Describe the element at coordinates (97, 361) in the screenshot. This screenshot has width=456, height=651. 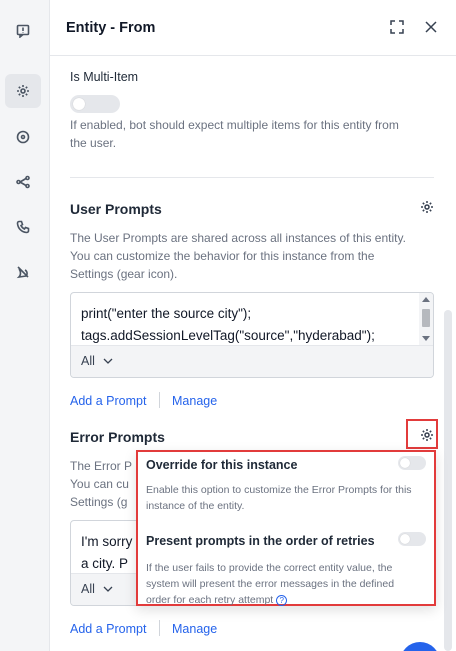
I see `channel-filter-select: All` at that location.